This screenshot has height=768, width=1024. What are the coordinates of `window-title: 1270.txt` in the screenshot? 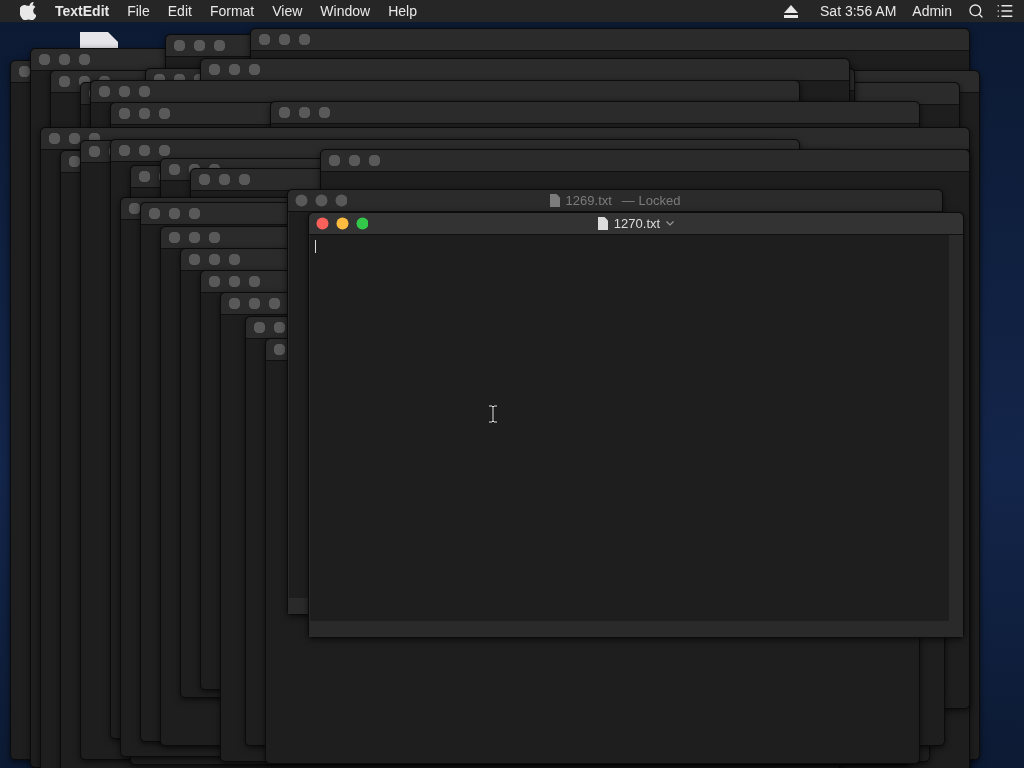 It's located at (637, 223).